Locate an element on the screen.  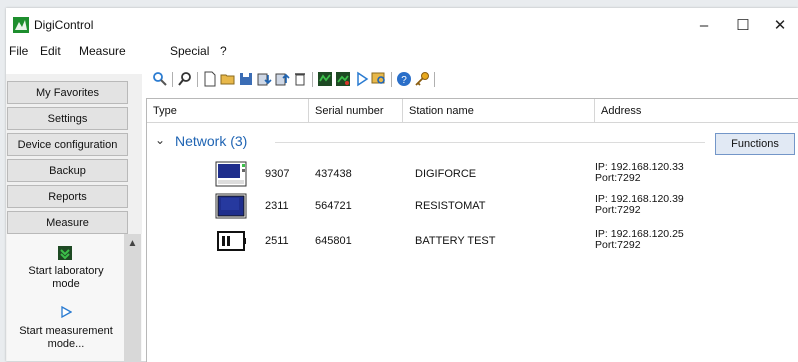
open-folder-icon is located at coordinates (228, 79).